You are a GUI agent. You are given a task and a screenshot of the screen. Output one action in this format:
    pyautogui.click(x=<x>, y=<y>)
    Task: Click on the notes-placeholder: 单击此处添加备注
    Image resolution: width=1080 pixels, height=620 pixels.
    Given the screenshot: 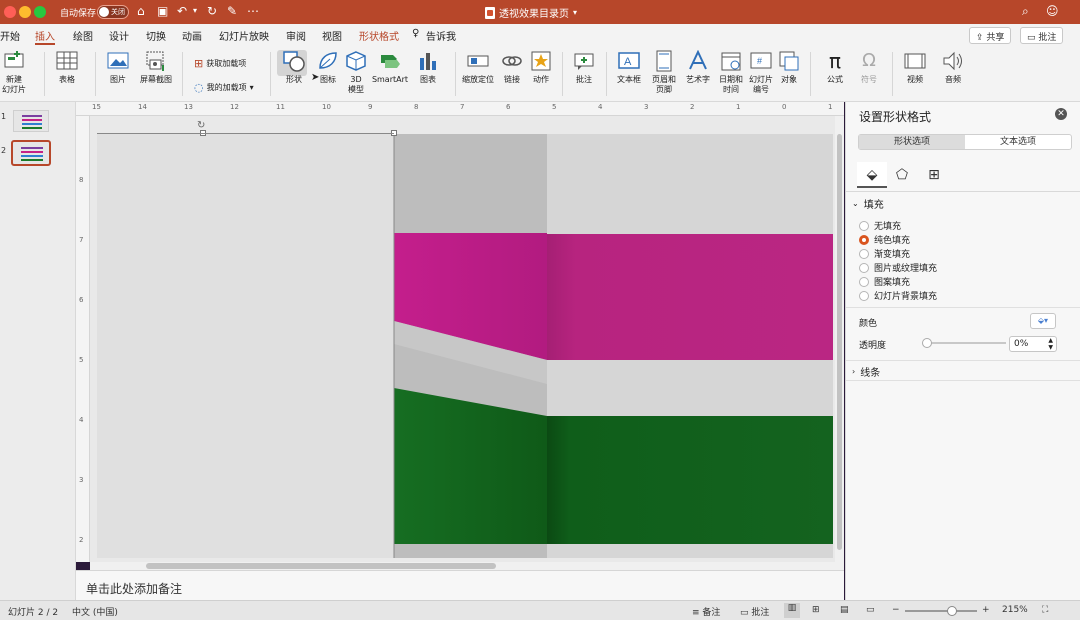 What is the action you would take?
    pyautogui.click(x=134, y=588)
    